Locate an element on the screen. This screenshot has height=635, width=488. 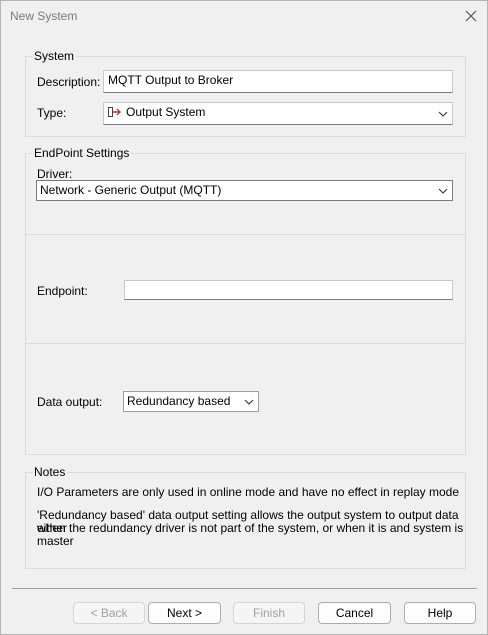
type-select: Output System is located at coordinates (278, 113).